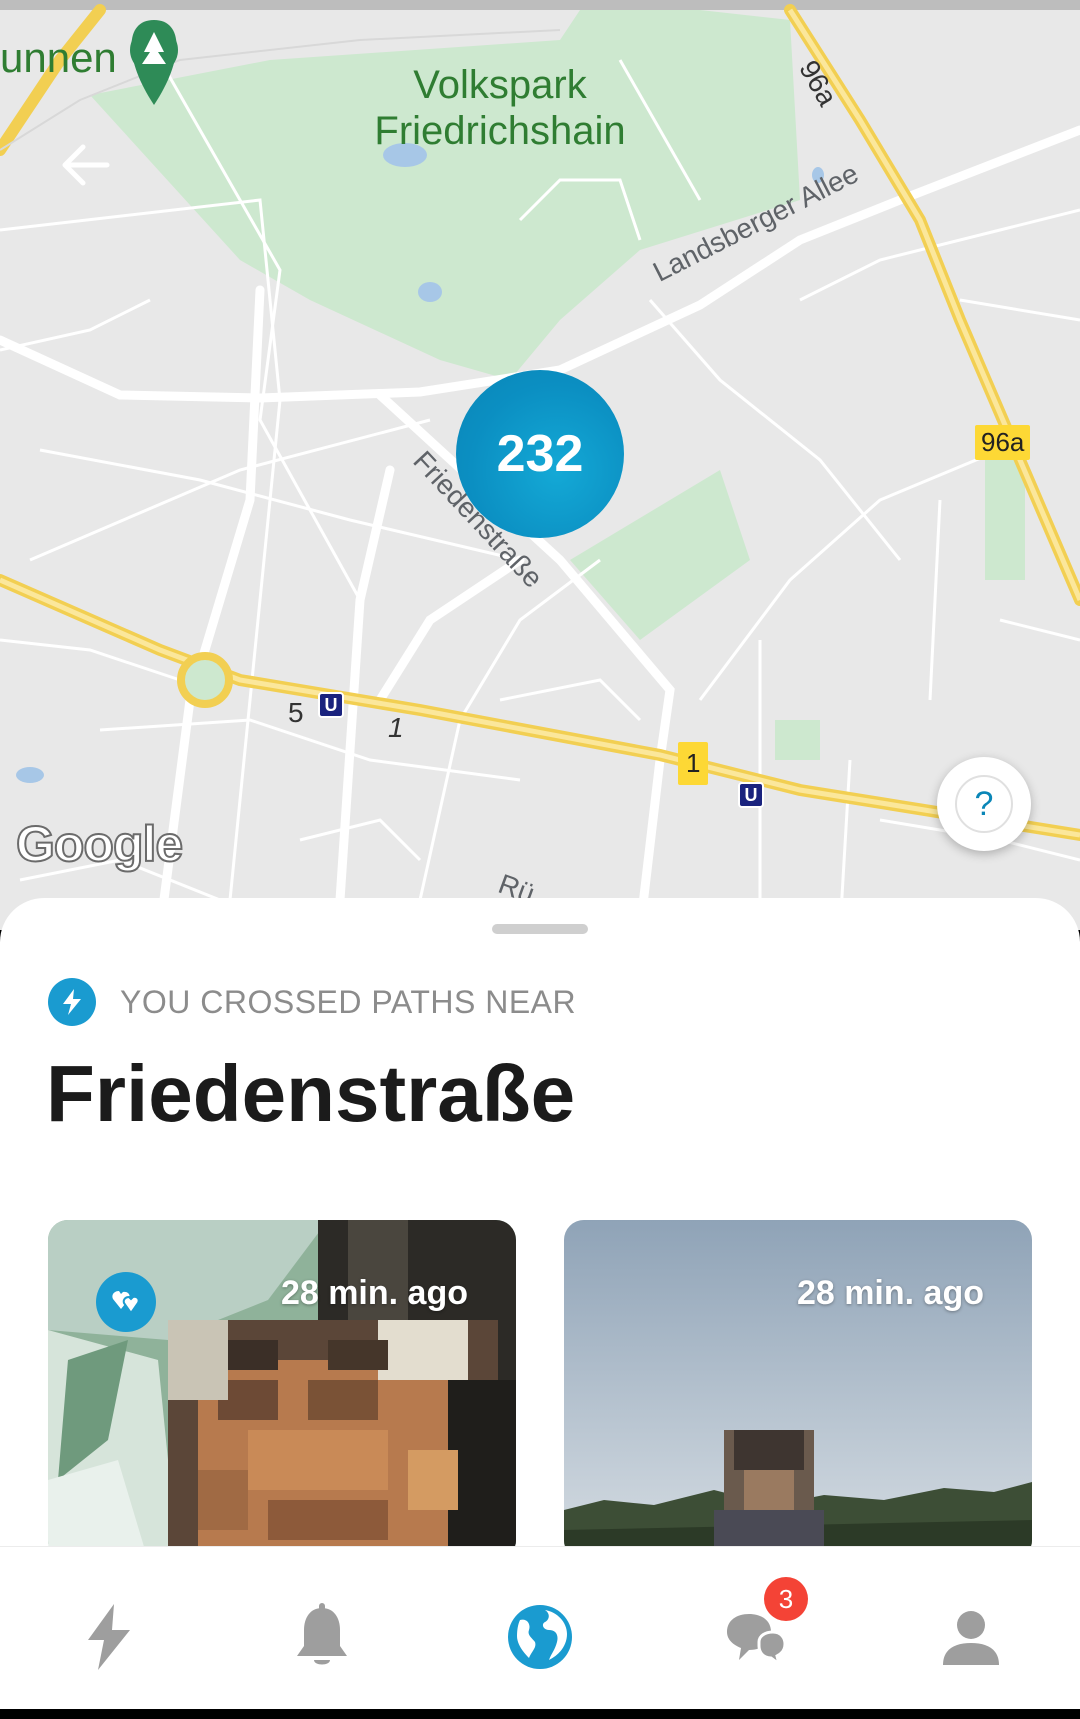  I want to click on nav-item-notifications, so click(322, 1637).